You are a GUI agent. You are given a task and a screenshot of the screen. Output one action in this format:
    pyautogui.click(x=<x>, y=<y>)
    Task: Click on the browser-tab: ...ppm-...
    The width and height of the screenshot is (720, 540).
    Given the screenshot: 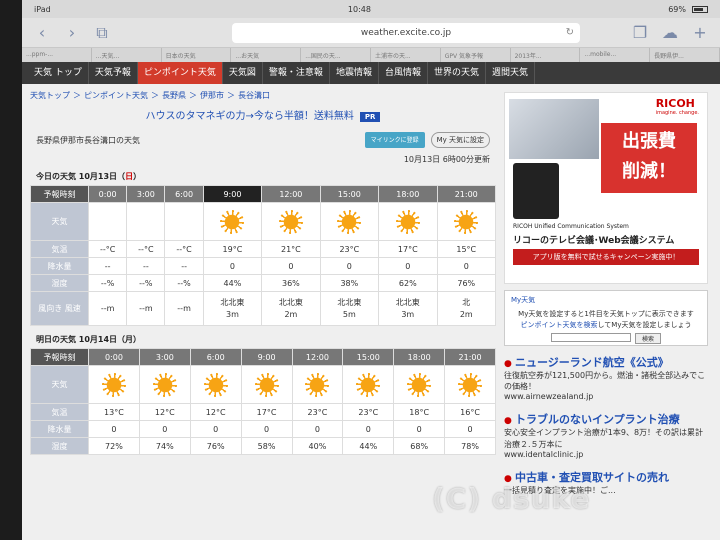 What is the action you would take?
    pyautogui.click(x=57, y=55)
    